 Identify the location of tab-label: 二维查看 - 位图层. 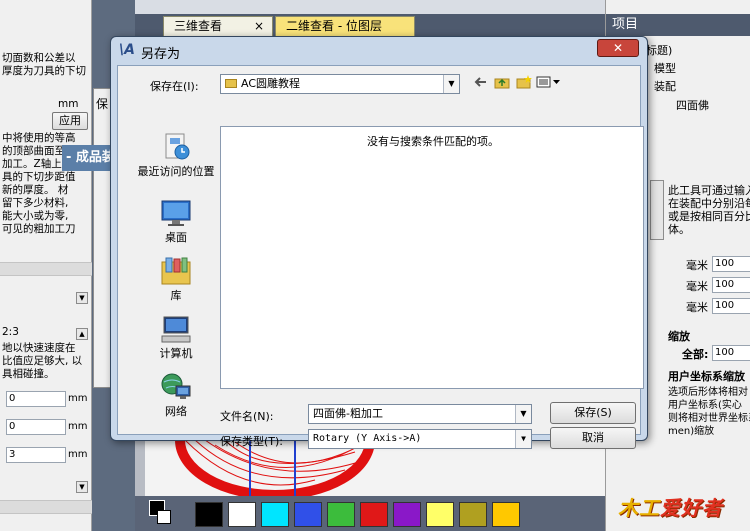
(334, 26).